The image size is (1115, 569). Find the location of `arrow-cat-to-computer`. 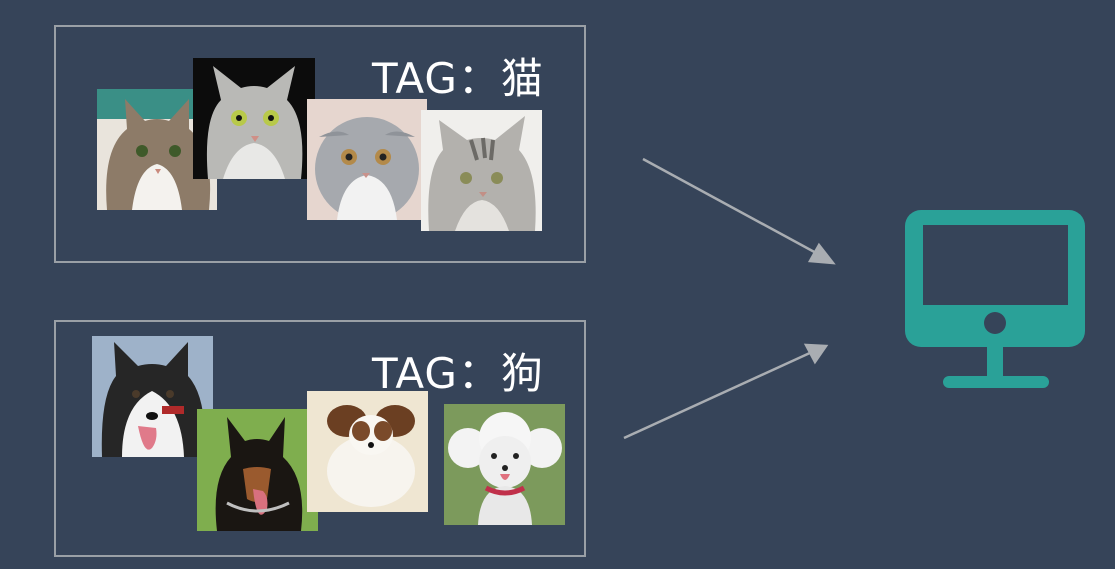

arrow-cat-to-computer is located at coordinates (739, 211).